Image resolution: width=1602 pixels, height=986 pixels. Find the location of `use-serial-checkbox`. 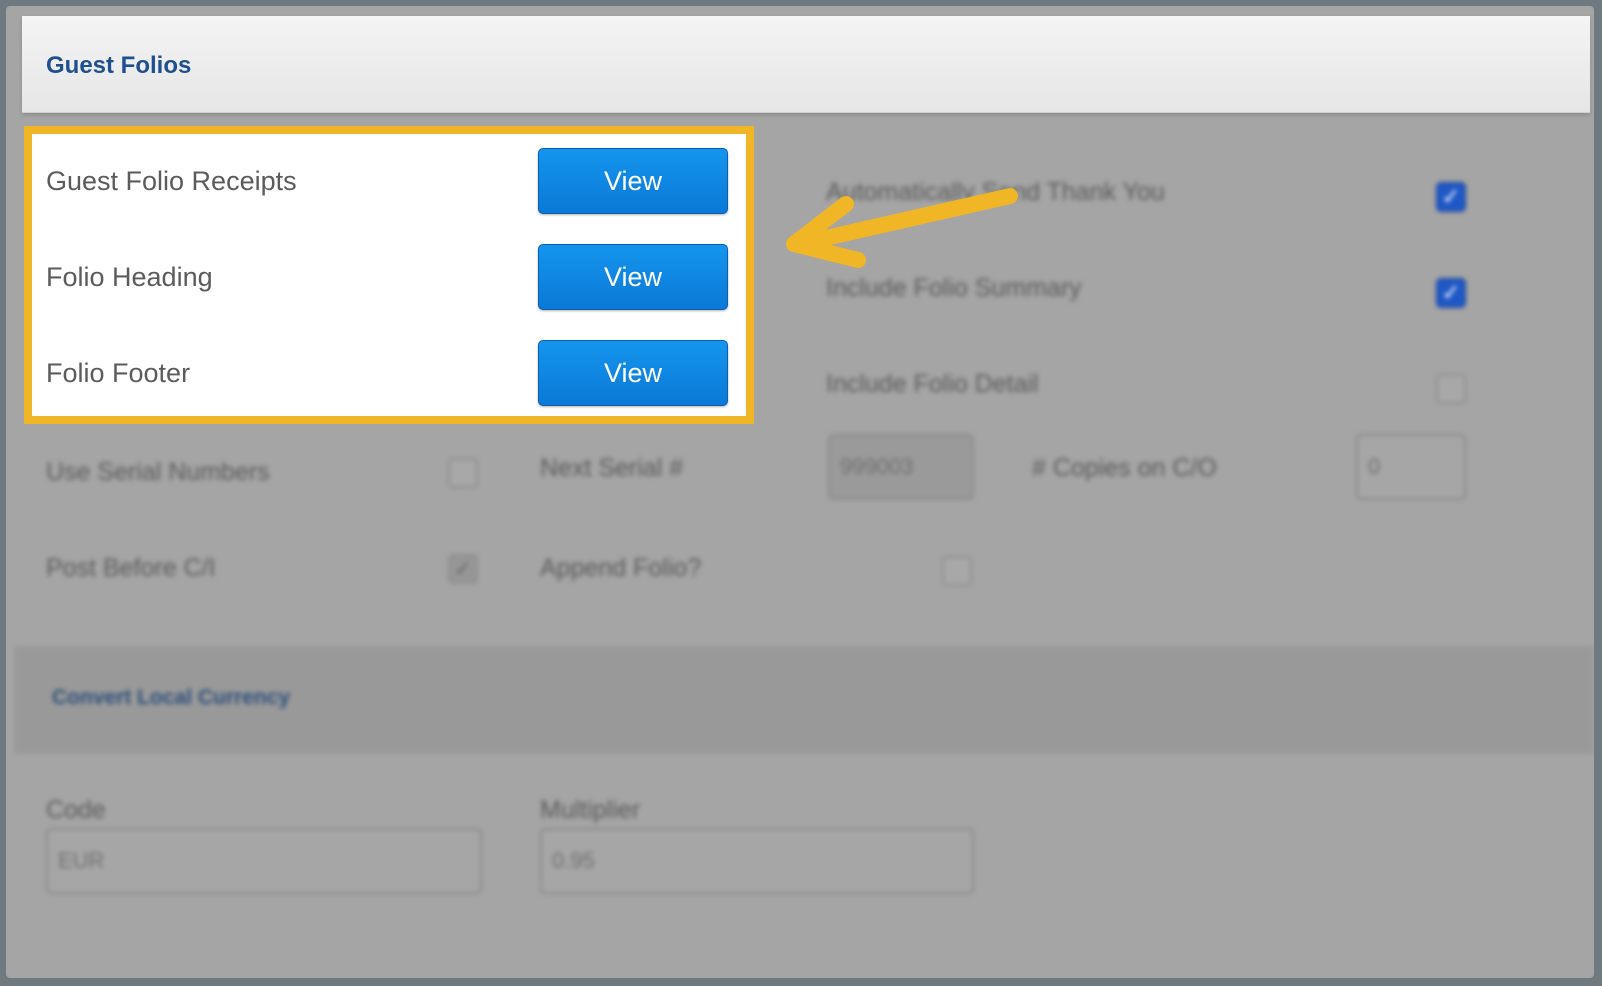

use-serial-checkbox is located at coordinates (463, 473).